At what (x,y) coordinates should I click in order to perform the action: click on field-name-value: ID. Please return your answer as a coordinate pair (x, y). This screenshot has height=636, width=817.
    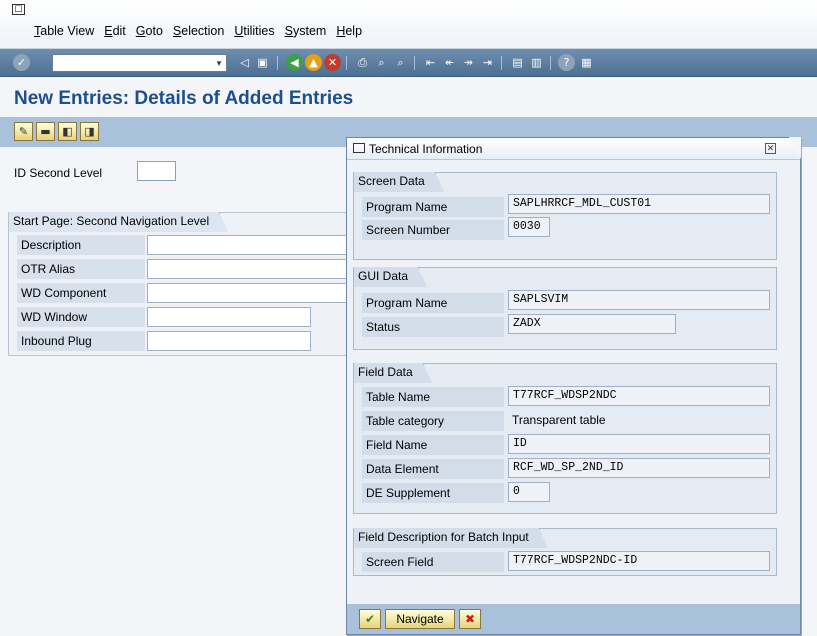
    Looking at the image, I should click on (639, 444).